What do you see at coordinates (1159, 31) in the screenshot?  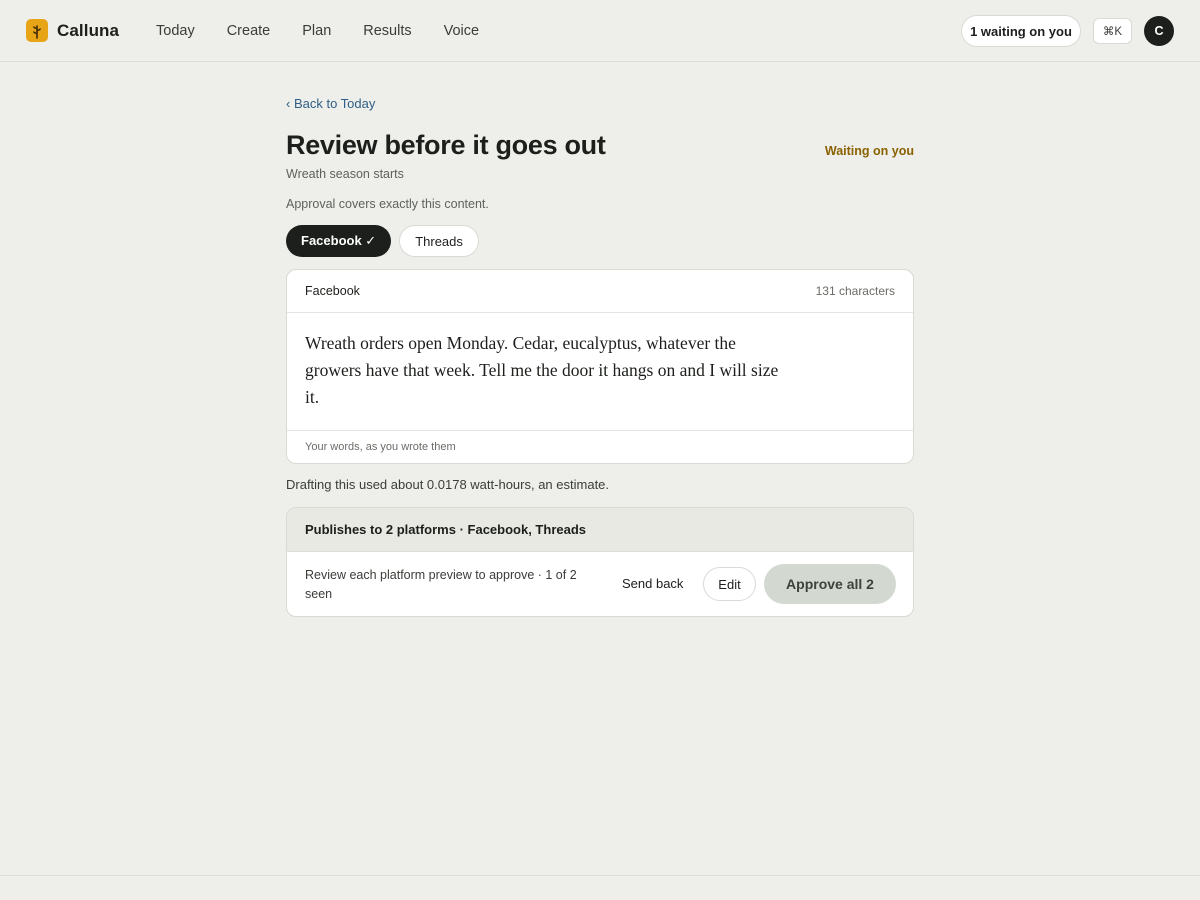 I see `avatar: C` at bounding box center [1159, 31].